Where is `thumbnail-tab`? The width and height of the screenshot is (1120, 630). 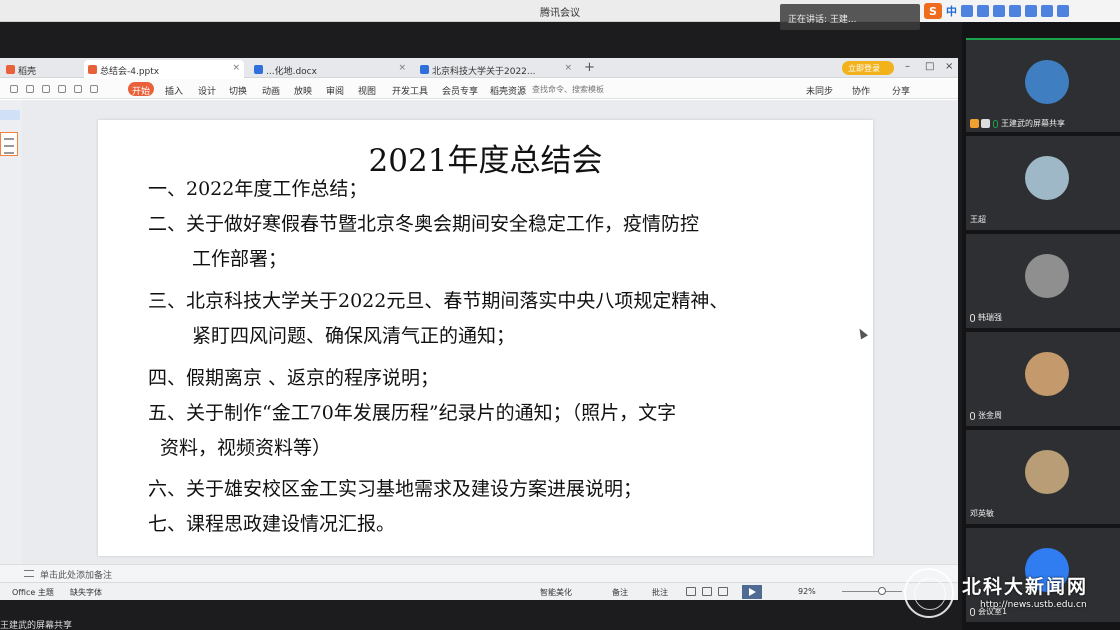 thumbnail-tab is located at coordinates (10, 115).